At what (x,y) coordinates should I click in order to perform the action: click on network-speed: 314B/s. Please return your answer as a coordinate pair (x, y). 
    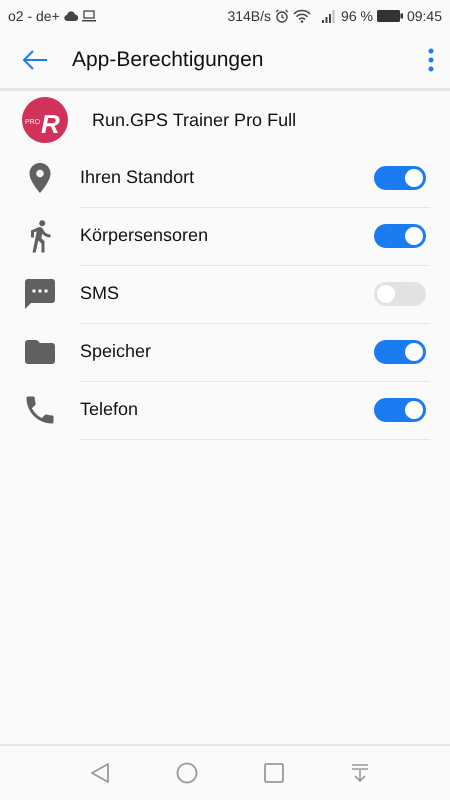
    Looking at the image, I should click on (249, 16).